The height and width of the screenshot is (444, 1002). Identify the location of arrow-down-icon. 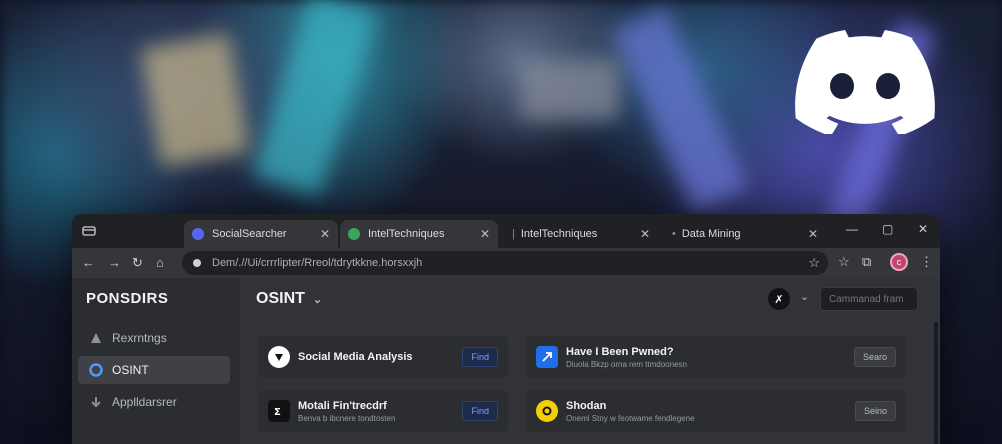
(96, 402).